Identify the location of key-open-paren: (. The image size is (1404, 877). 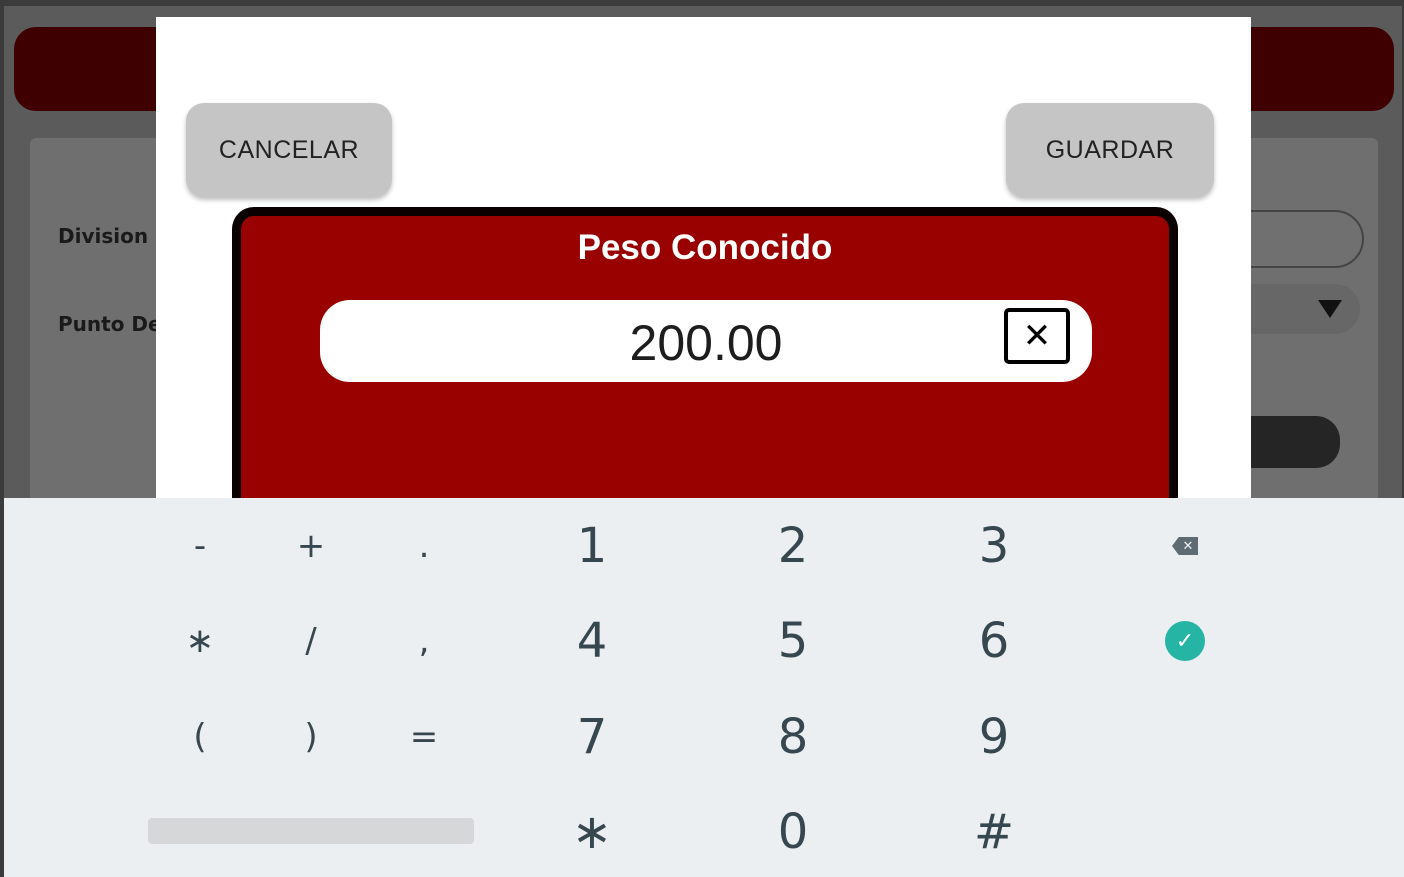
(200, 737).